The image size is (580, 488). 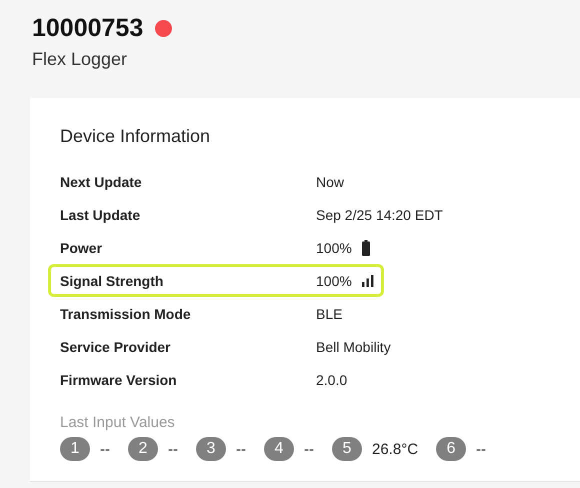 I want to click on channel-number: 5, so click(x=347, y=449).